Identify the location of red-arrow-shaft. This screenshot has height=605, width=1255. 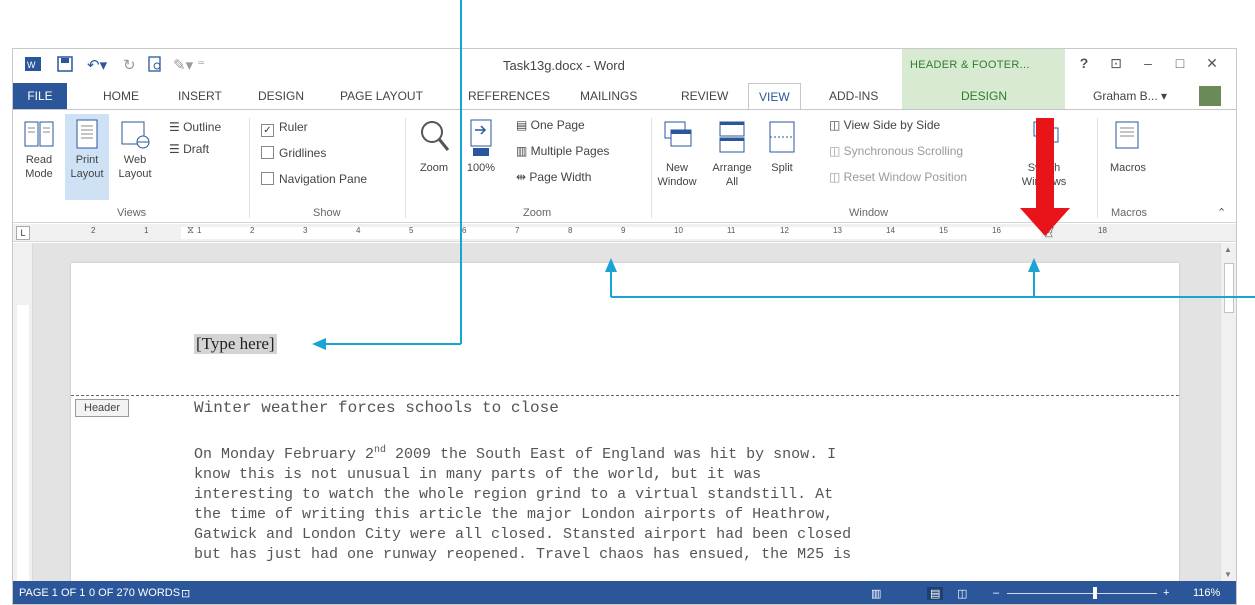
(1045, 164).